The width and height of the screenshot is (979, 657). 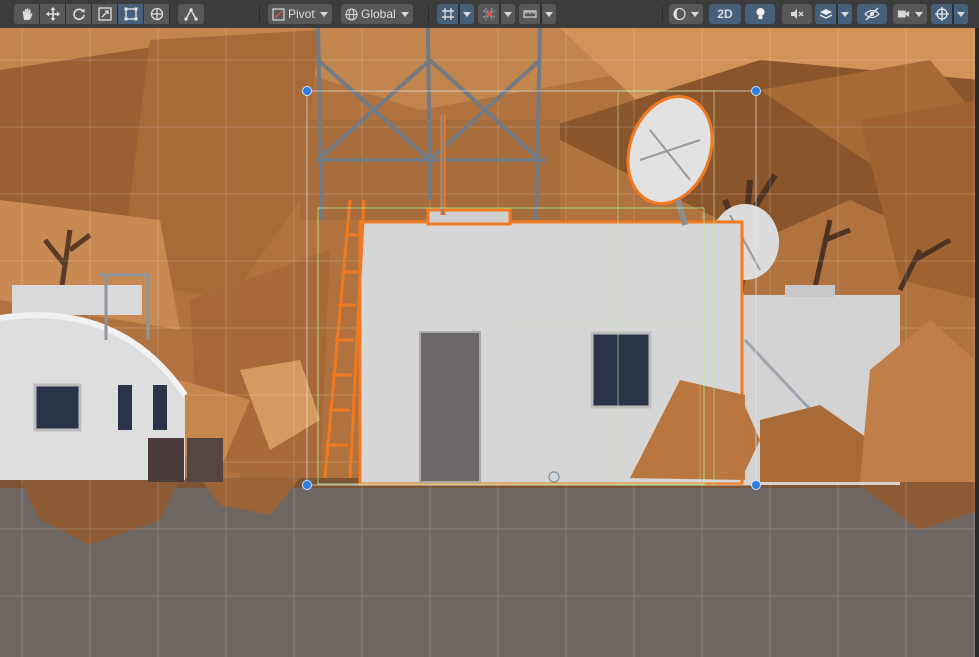 I want to click on audio-toggle, so click(x=797, y=14).